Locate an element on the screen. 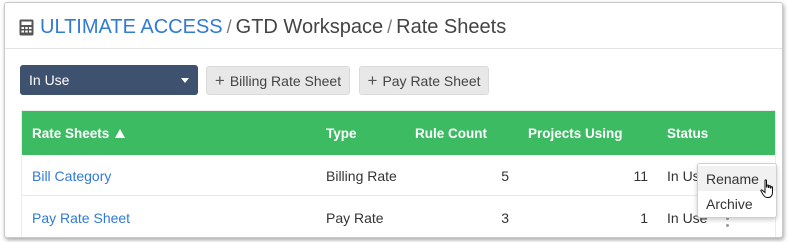  column-header-label: Status is located at coordinates (688, 133).